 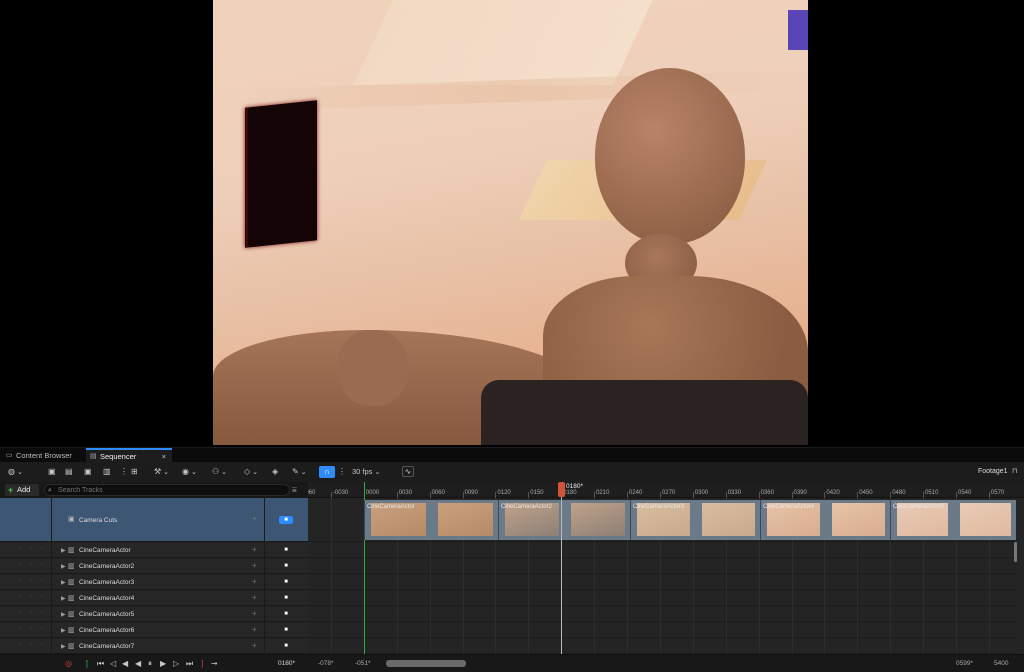 I want to click on view-options-dropdown: ◉, so click(x=189, y=472).